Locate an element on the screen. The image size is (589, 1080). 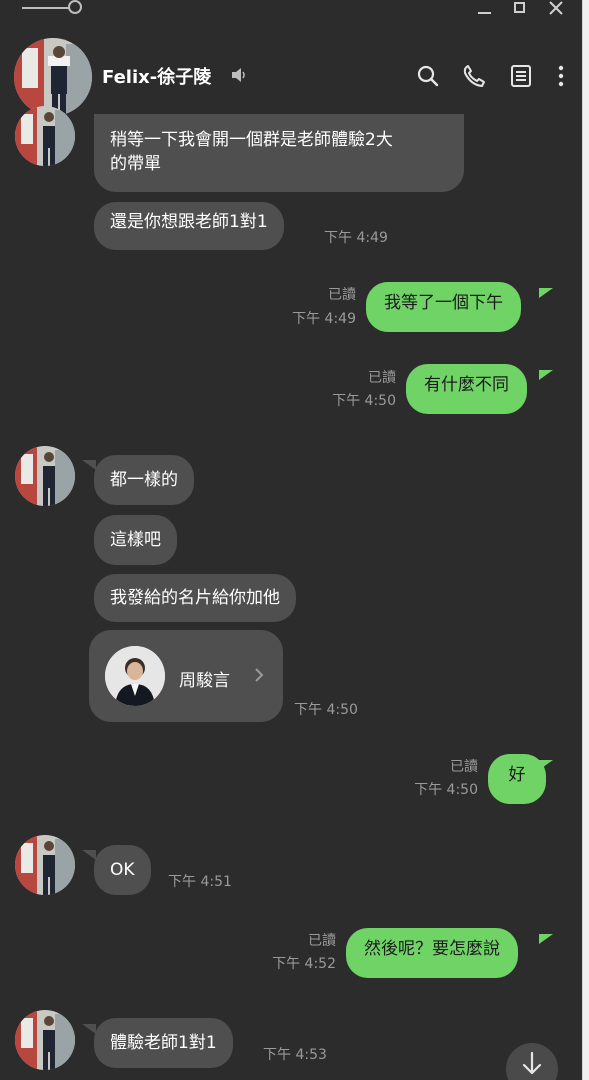
more-icon is located at coordinates (561, 76).